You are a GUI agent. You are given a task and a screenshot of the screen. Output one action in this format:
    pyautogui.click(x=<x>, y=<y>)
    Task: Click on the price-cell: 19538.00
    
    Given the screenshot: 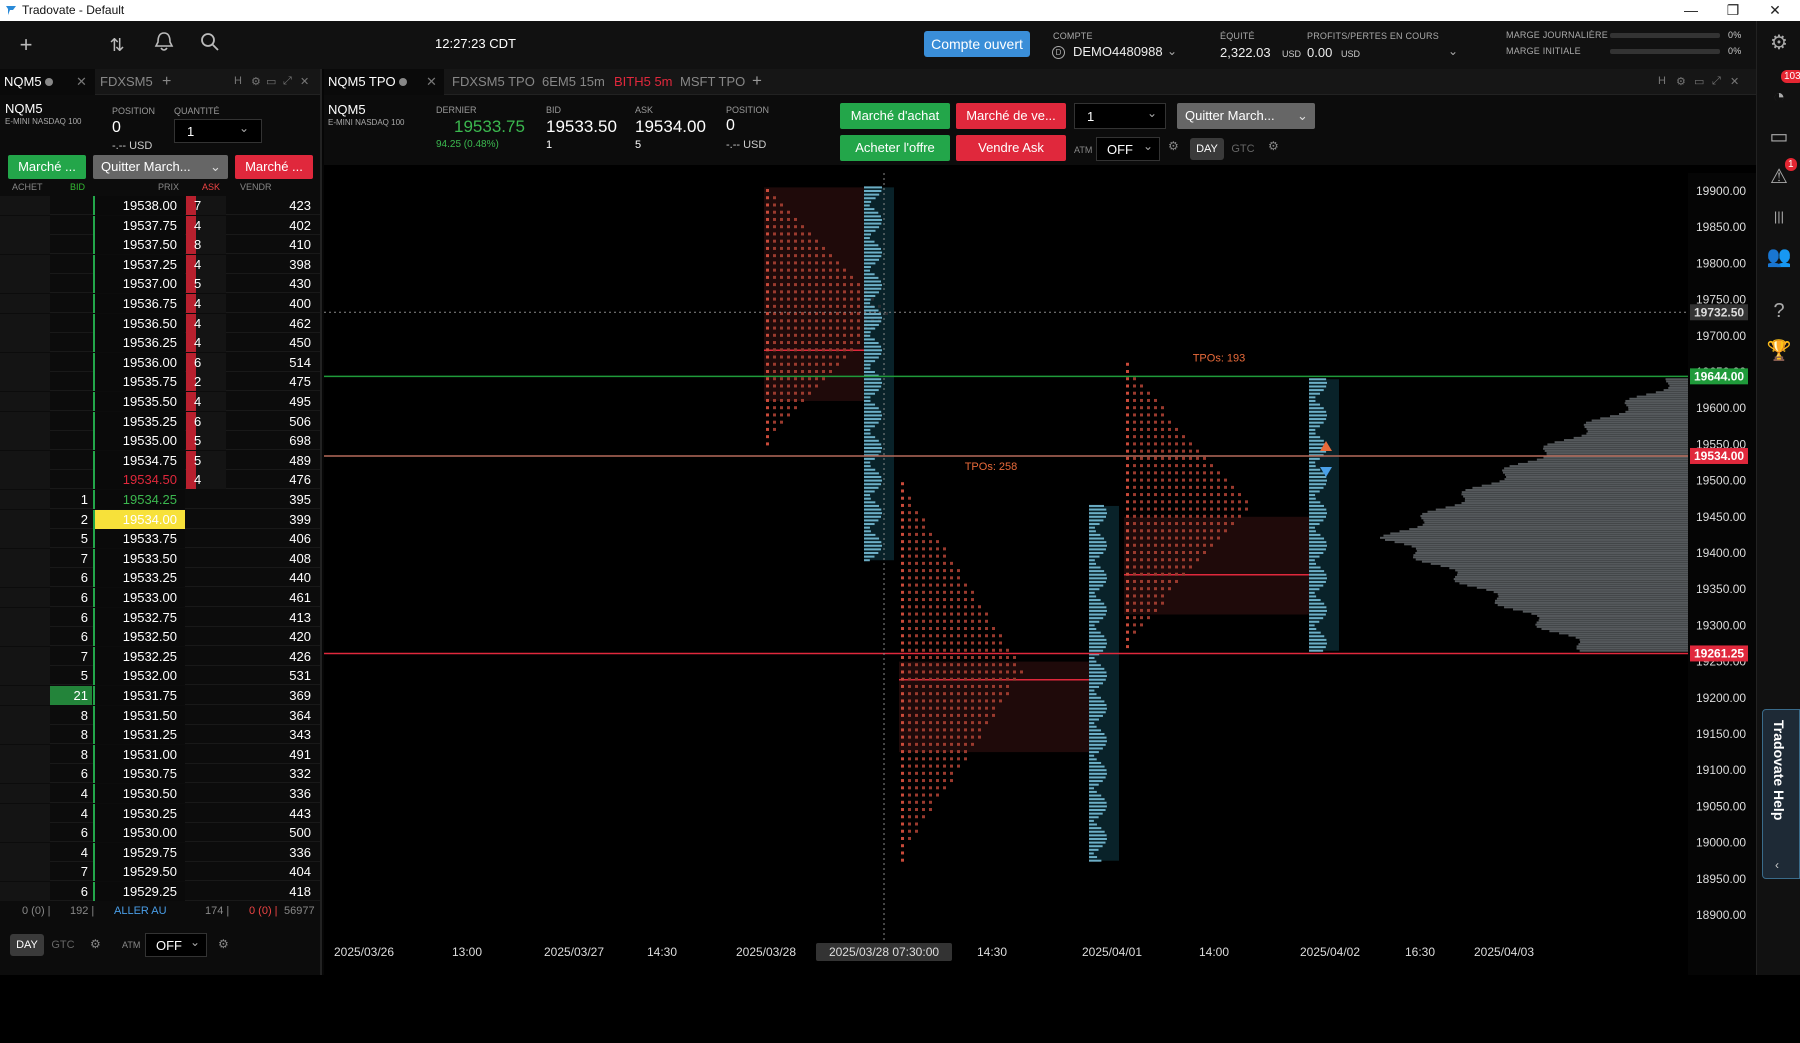 What is the action you would take?
    pyautogui.click(x=139, y=205)
    